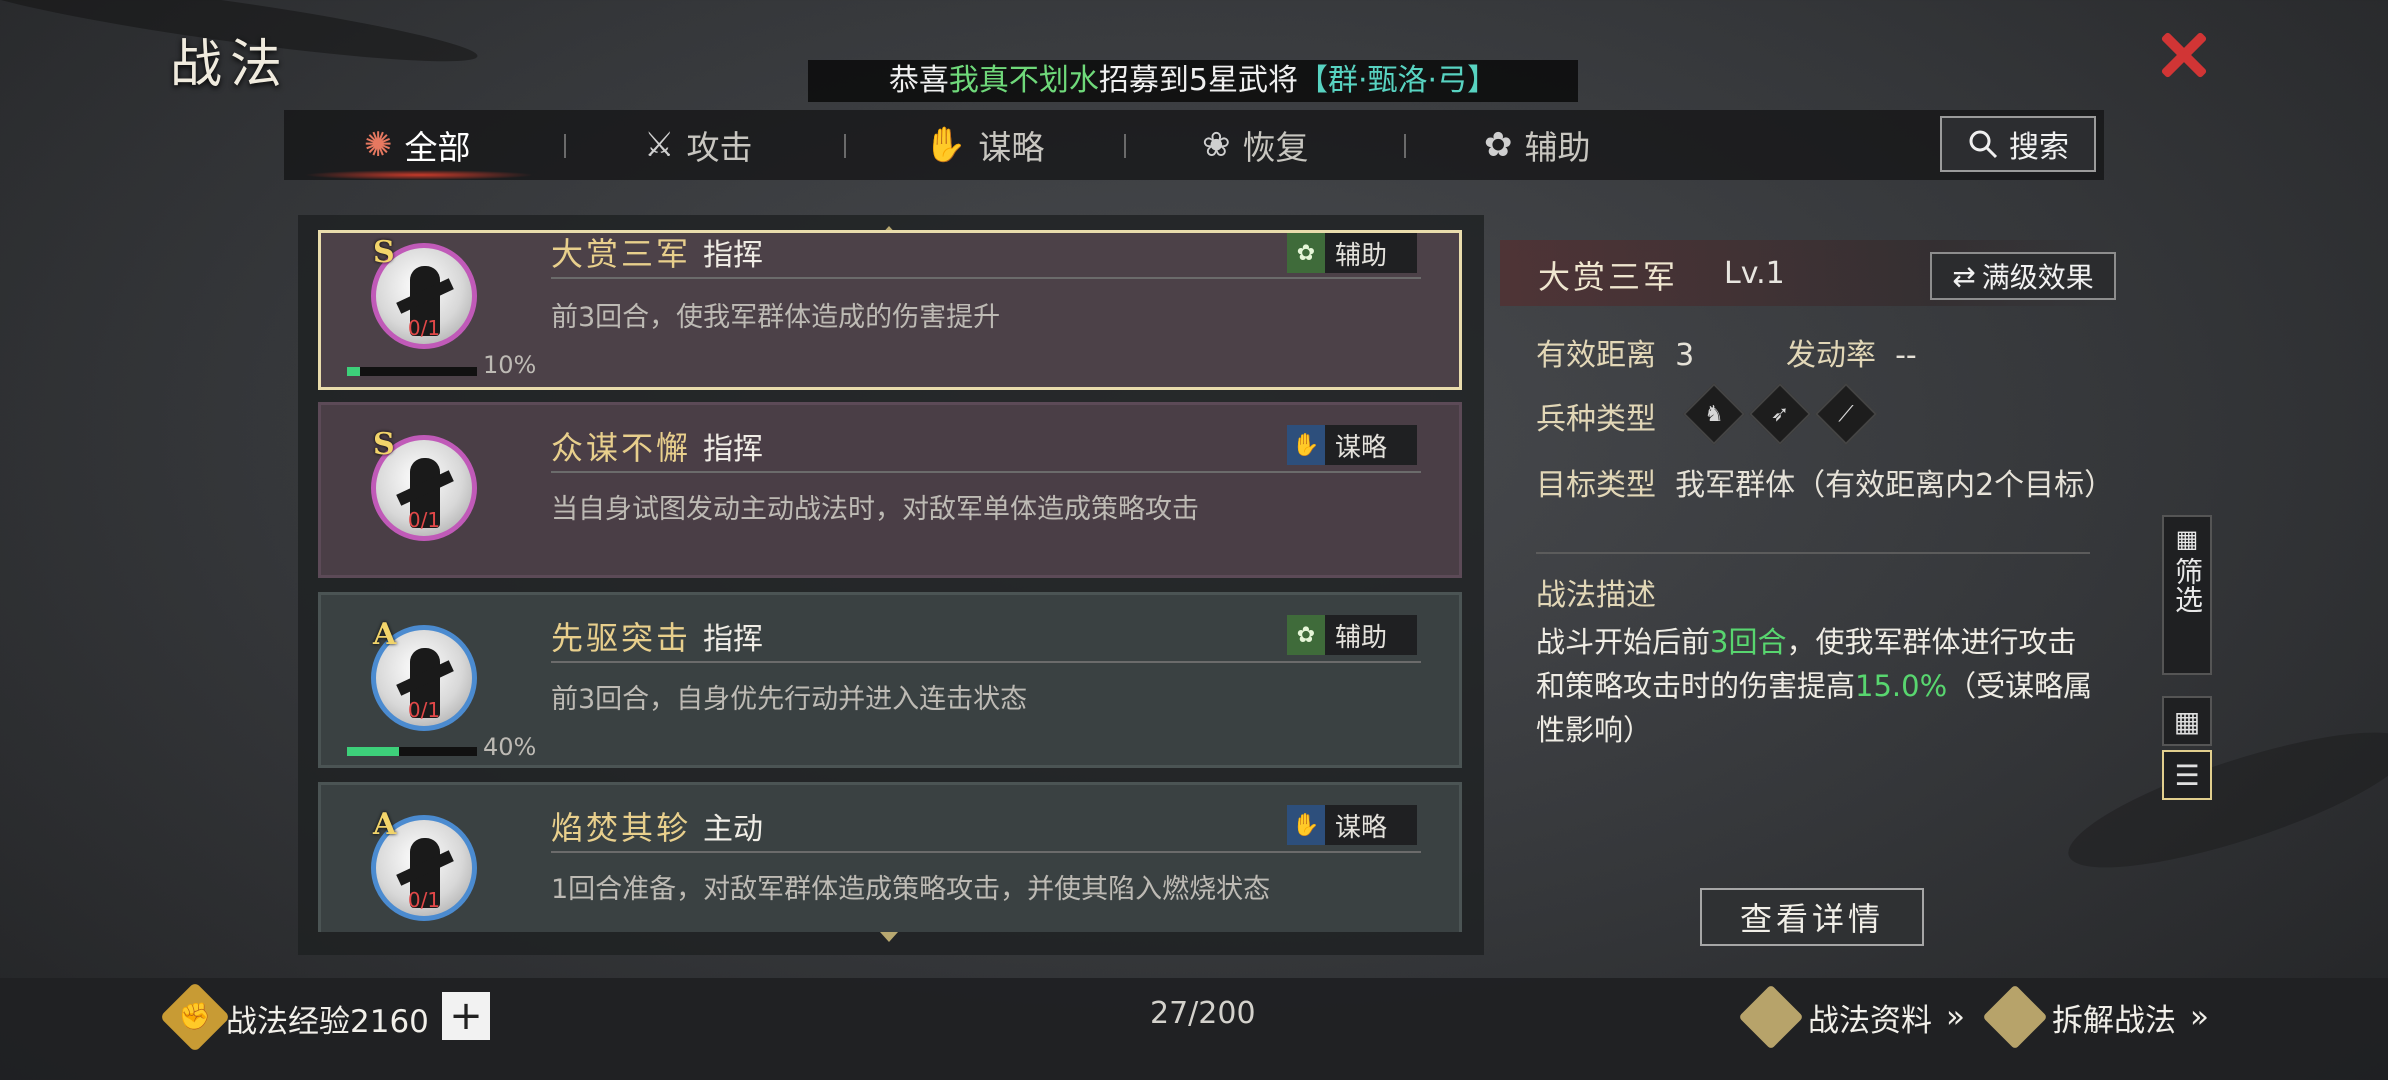  What do you see at coordinates (2018, 144) in the screenshot?
I see `search-button: 搜索` at bounding box center [2018, 144].